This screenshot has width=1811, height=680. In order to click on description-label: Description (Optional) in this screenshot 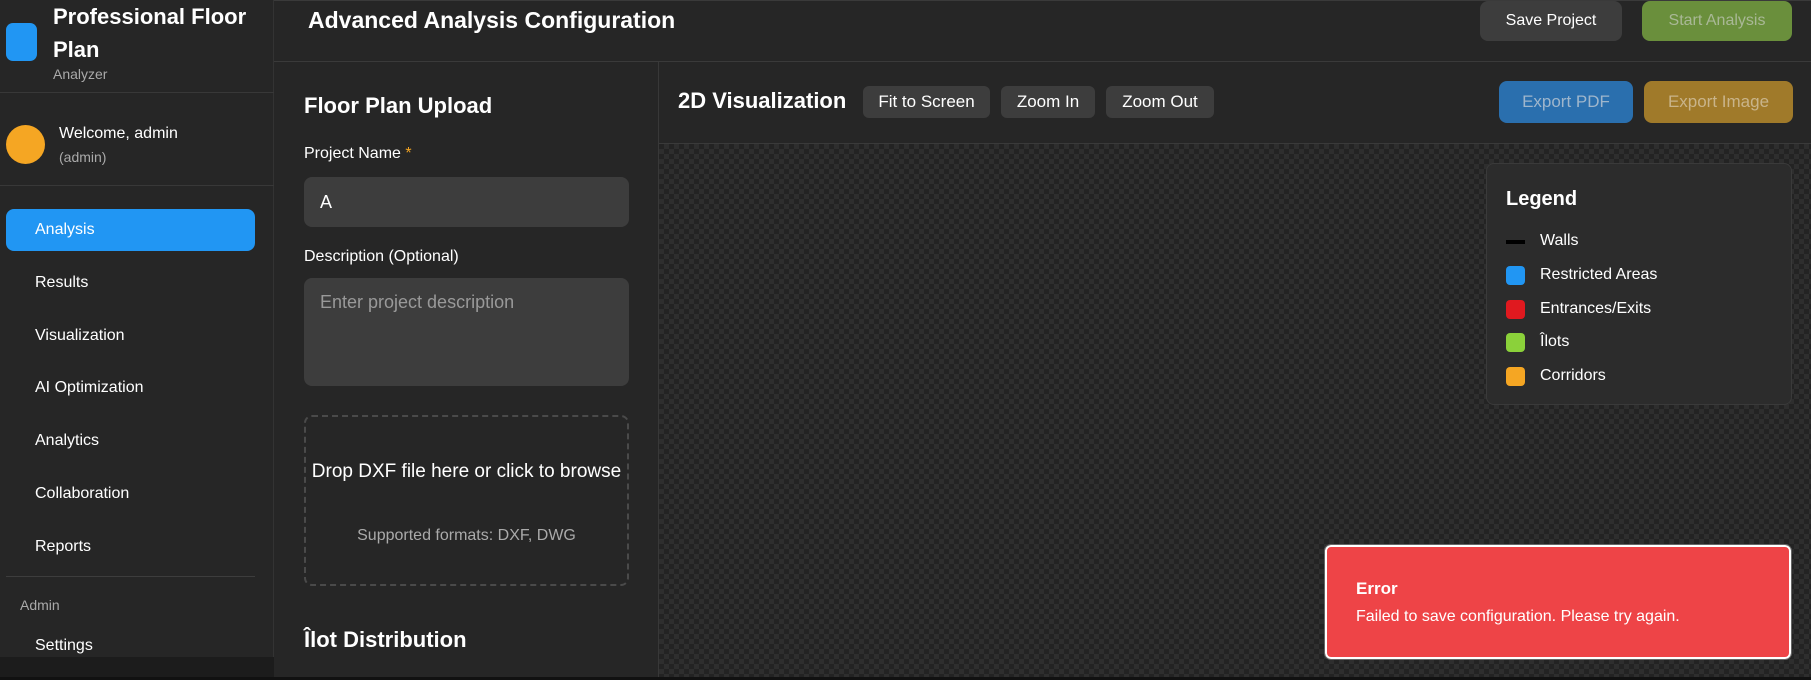, I will do `click(381, 256)`.